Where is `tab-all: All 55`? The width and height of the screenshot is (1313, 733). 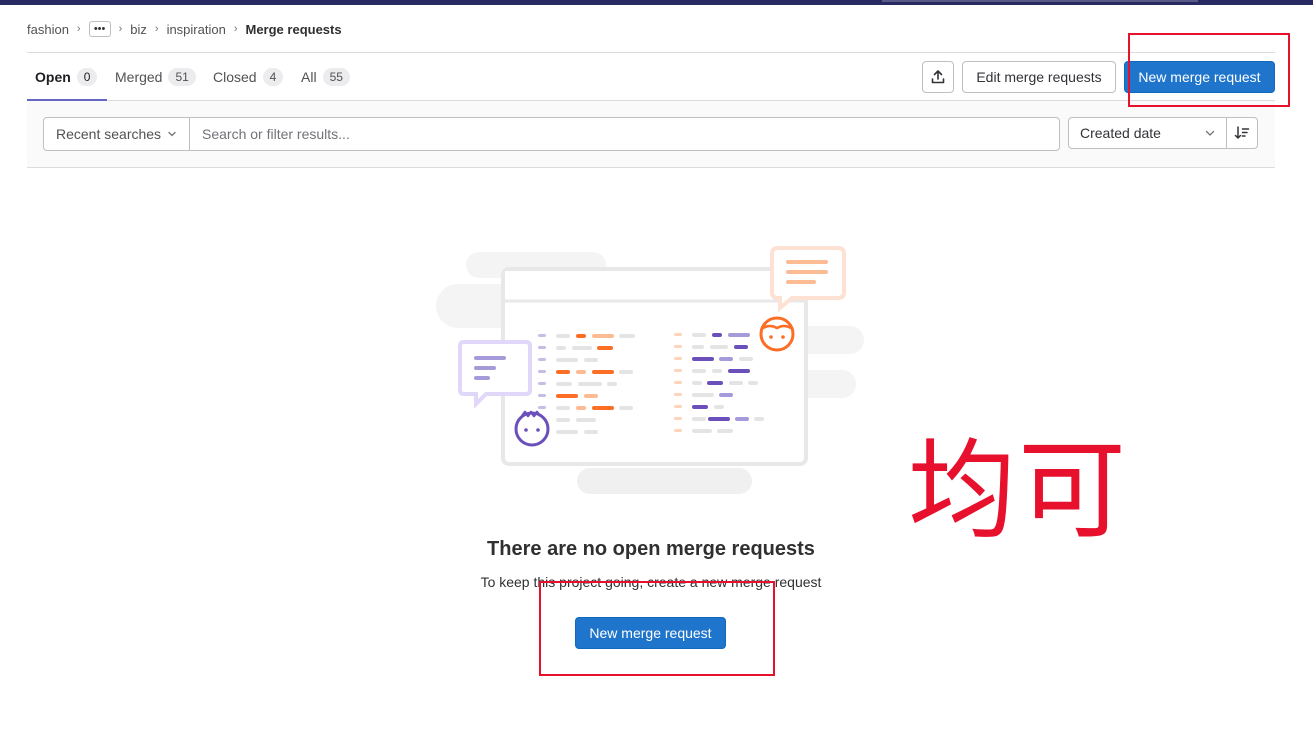 tab-all: All 55 is located at coordinates (325, 77).